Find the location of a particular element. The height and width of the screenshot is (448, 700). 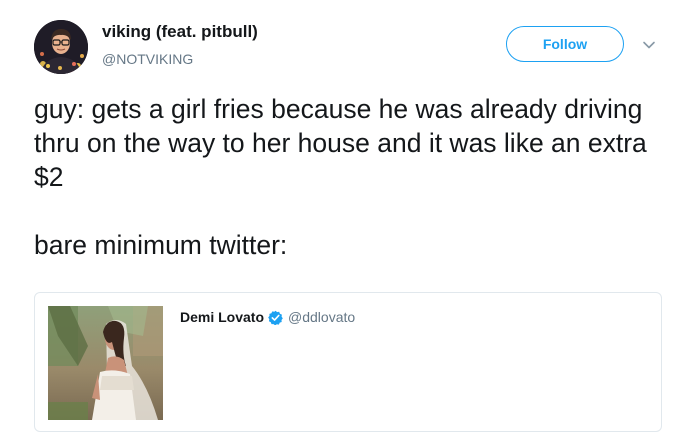

wedding-photo-image is located at coordinates (105, 363).